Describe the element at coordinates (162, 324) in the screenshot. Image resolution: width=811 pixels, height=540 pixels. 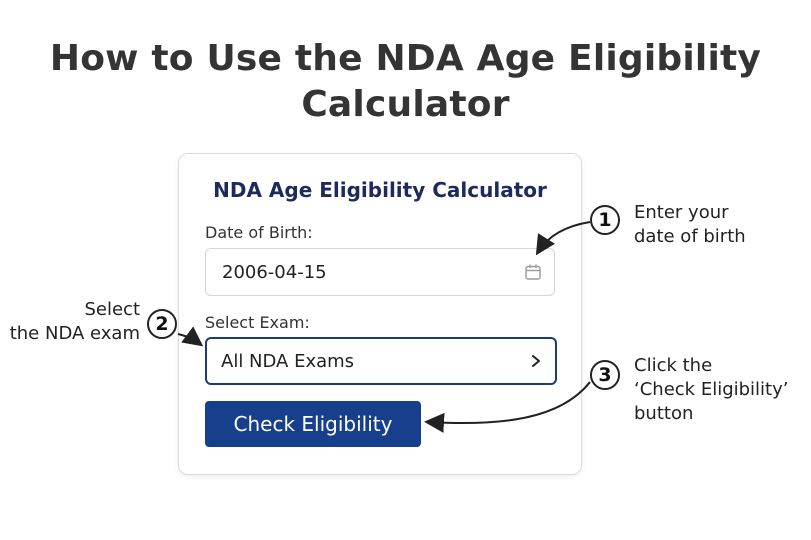
I see `step-2-badge: 2` at that location.